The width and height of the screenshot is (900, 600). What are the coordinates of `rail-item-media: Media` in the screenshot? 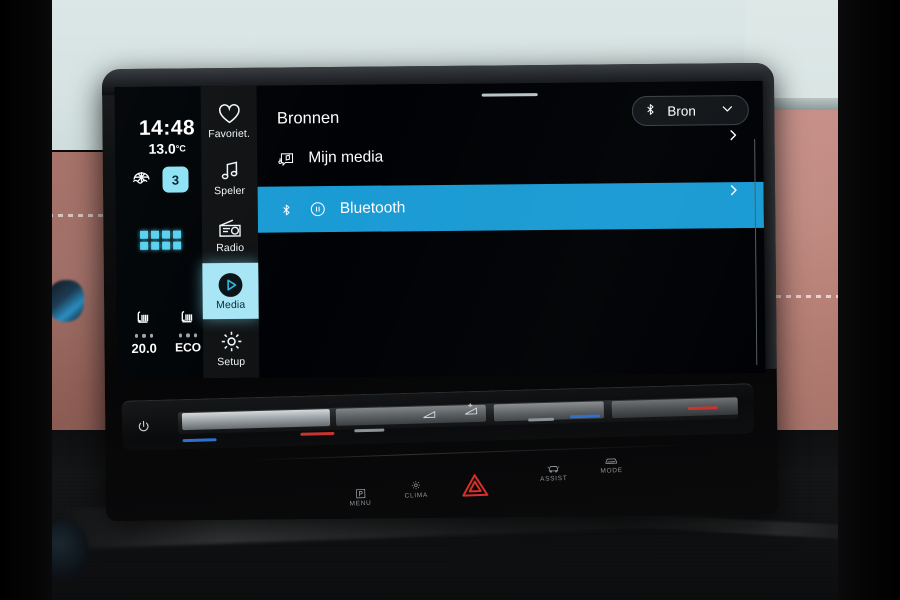 It's located at (230, 291).